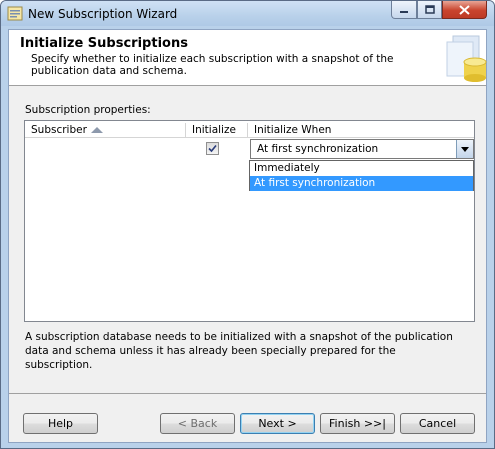 This screenshot has height=449, width=495. What do you see at coordinates (88, 110) in the screenshot?
I see `subscription-properties-label: Subscription properties:` at bounding box center [88, 110].